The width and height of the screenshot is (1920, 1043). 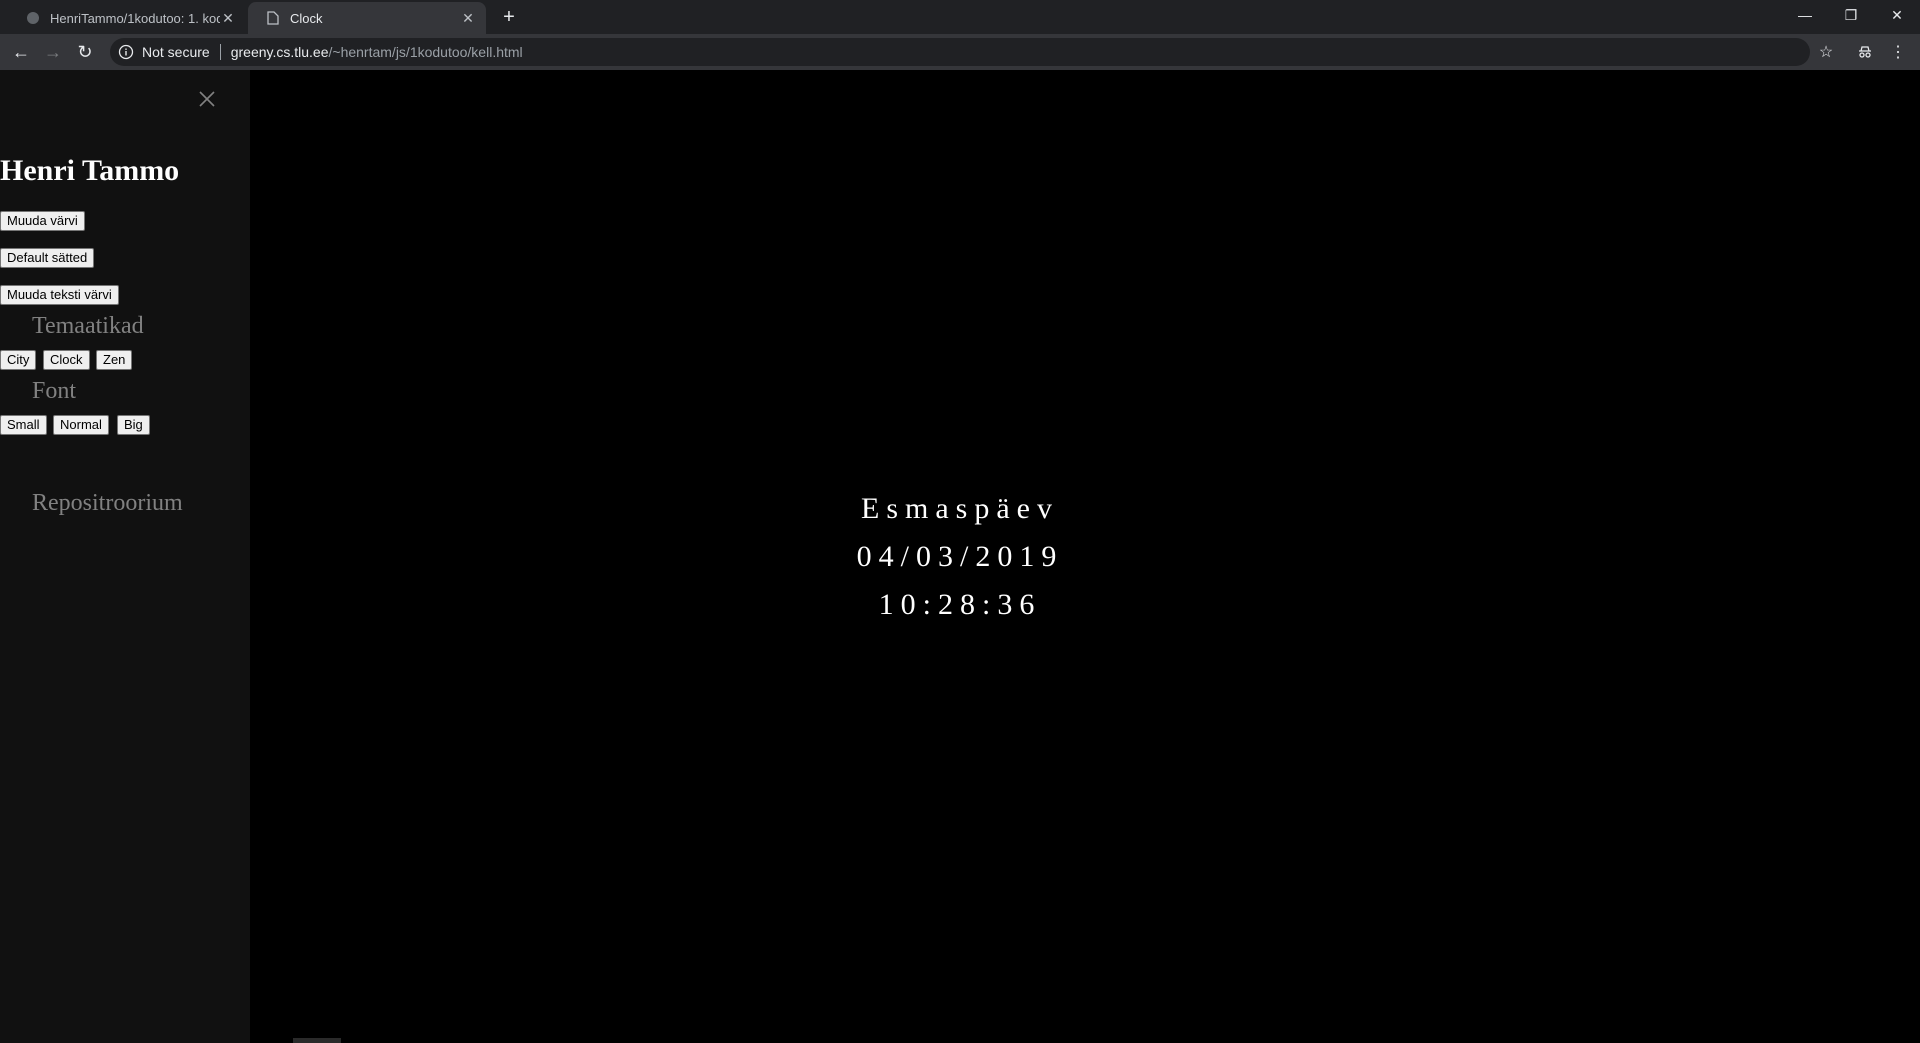 I want to click on clock-date: 04/03/2019, so click(x=960, y=556).